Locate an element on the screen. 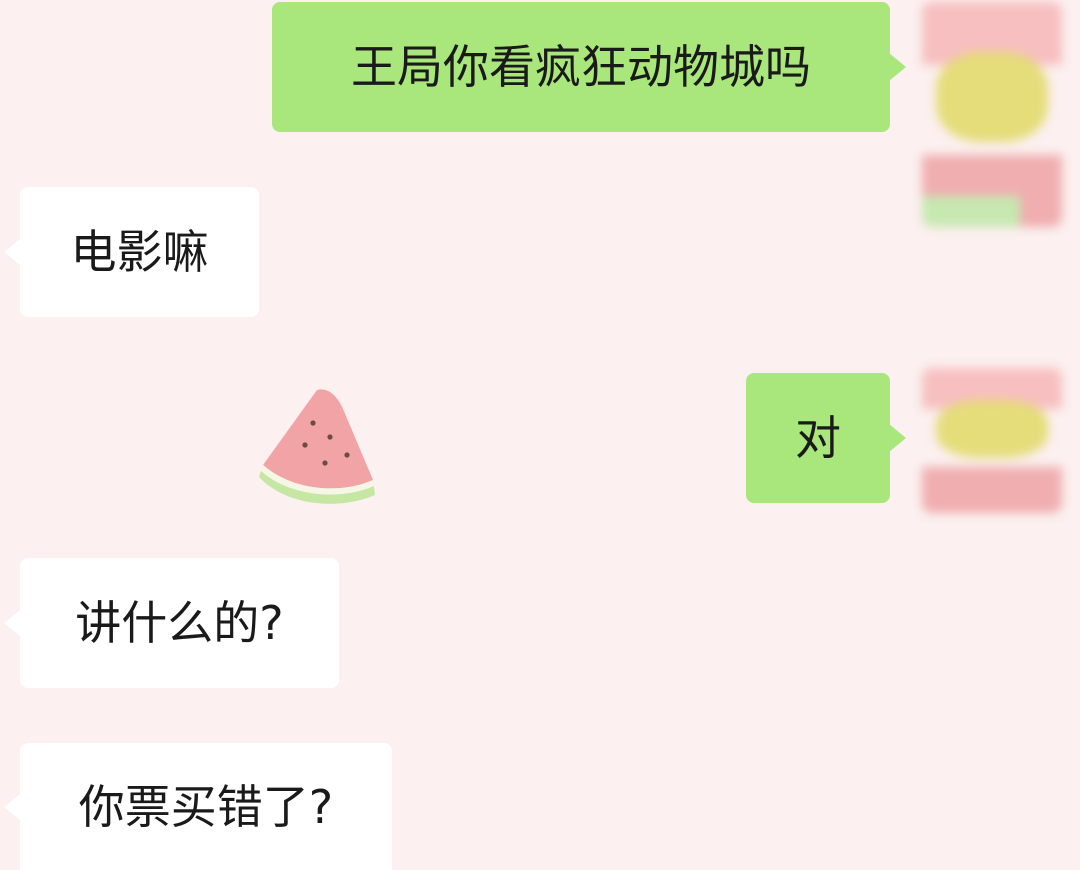 The height and width of the screenshot is (870, 1080). incoming-message-bubble: 电影嘛 is located at coordinates (131, 252).